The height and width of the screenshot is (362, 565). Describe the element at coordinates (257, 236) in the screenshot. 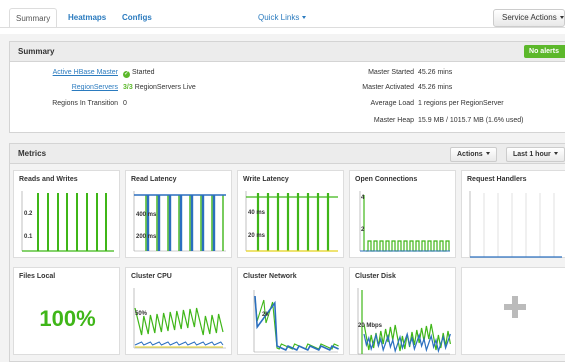

I see `y-tick: 20 ms` at that location.